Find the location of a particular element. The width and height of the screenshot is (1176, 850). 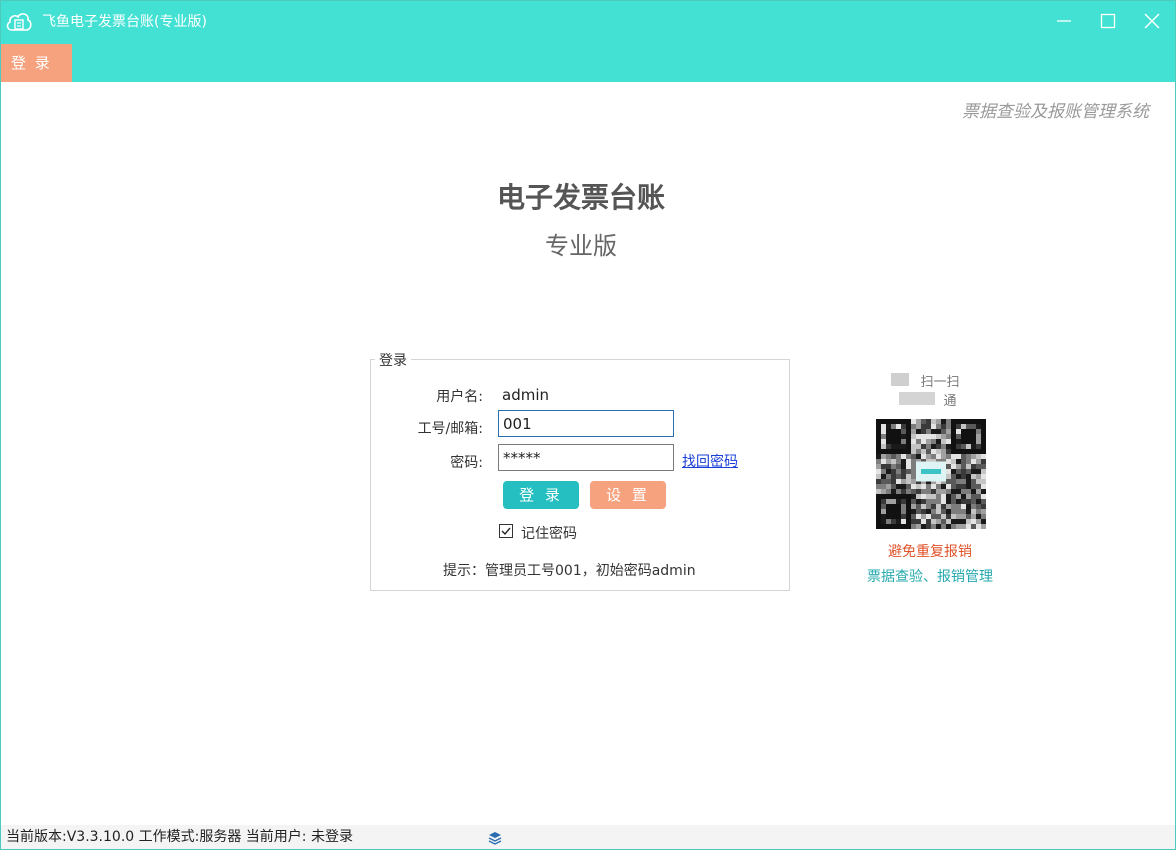

username-label: 用户名: is located at coordinates (459, 397).